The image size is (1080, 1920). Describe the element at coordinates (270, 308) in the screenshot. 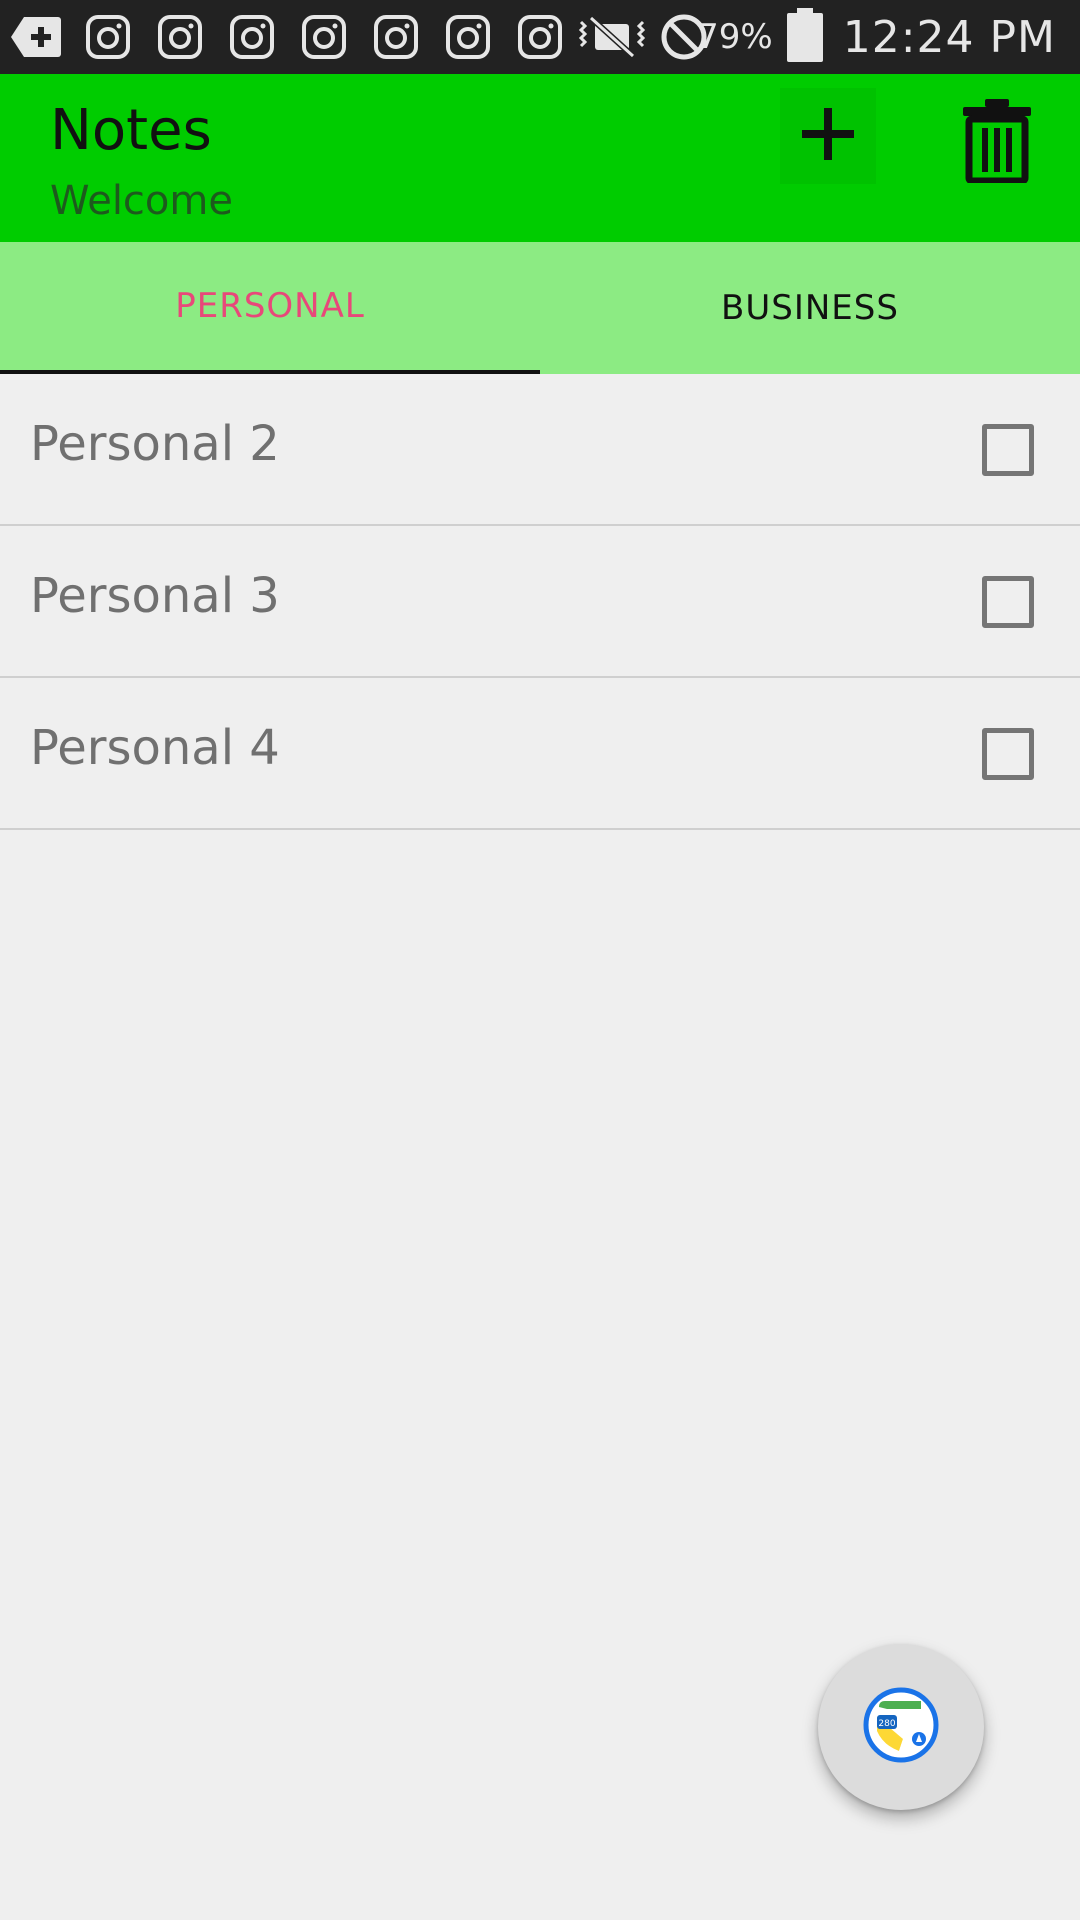

I see `tab-personal: PERSONAL` at that location.